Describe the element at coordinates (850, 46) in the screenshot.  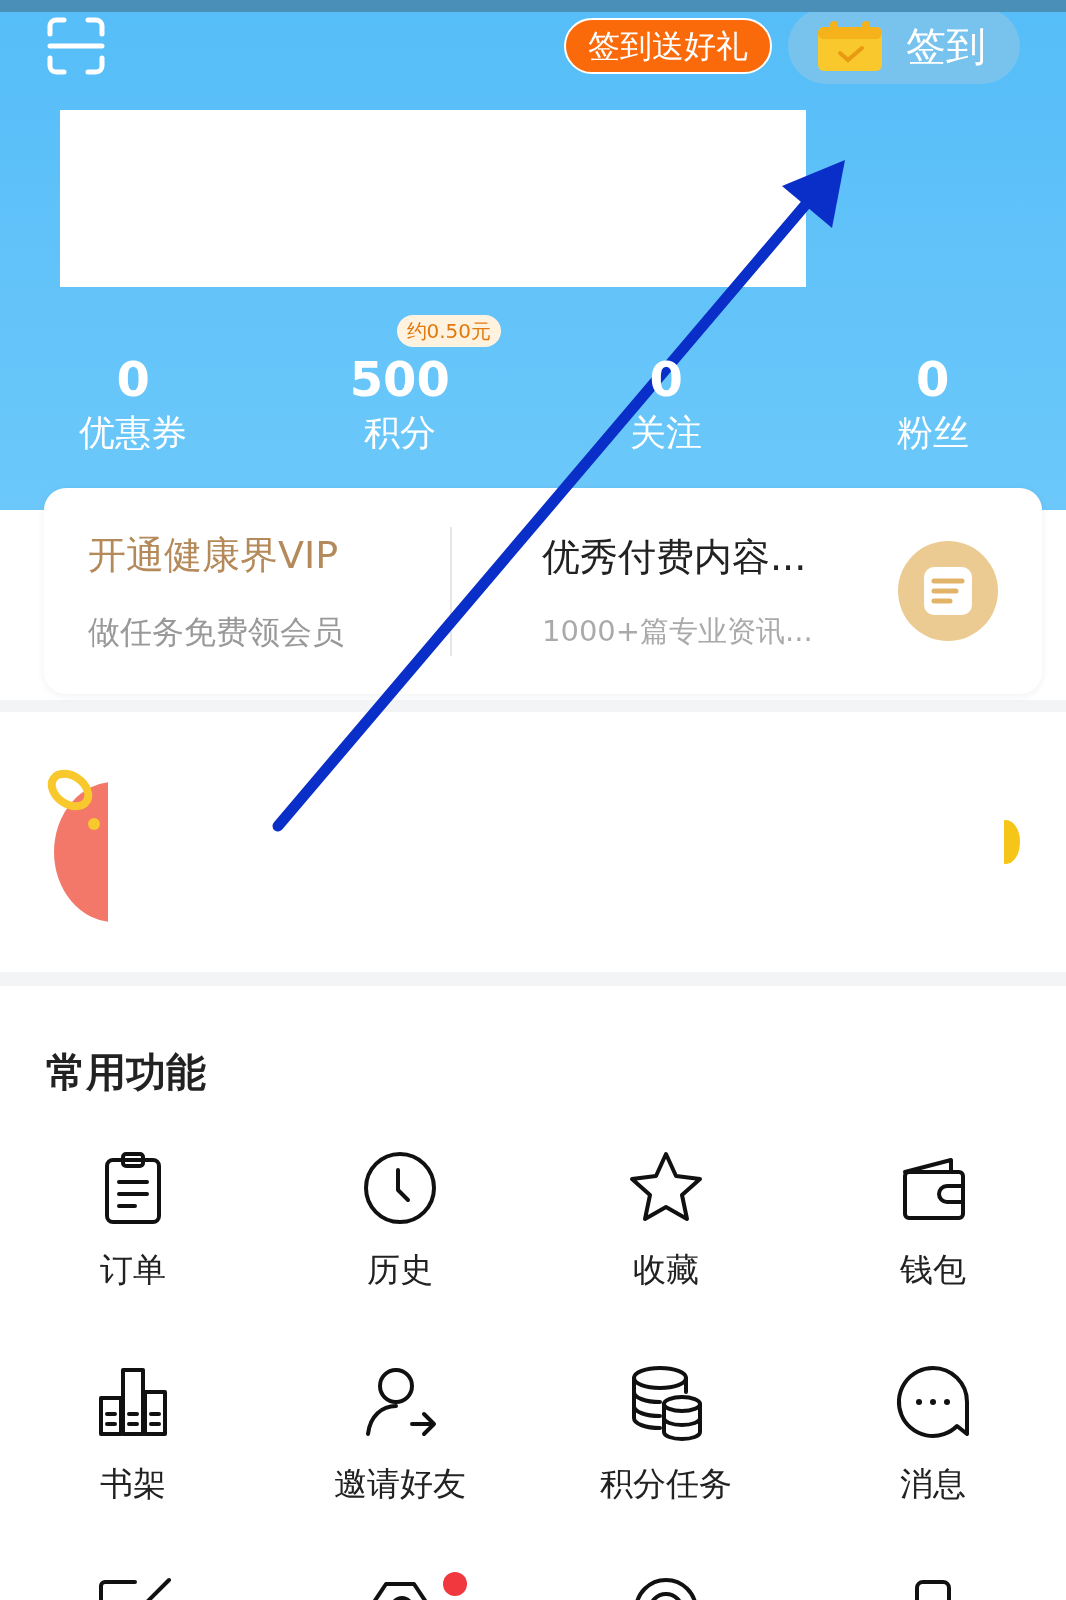
I see `calendar-icon` at that location.